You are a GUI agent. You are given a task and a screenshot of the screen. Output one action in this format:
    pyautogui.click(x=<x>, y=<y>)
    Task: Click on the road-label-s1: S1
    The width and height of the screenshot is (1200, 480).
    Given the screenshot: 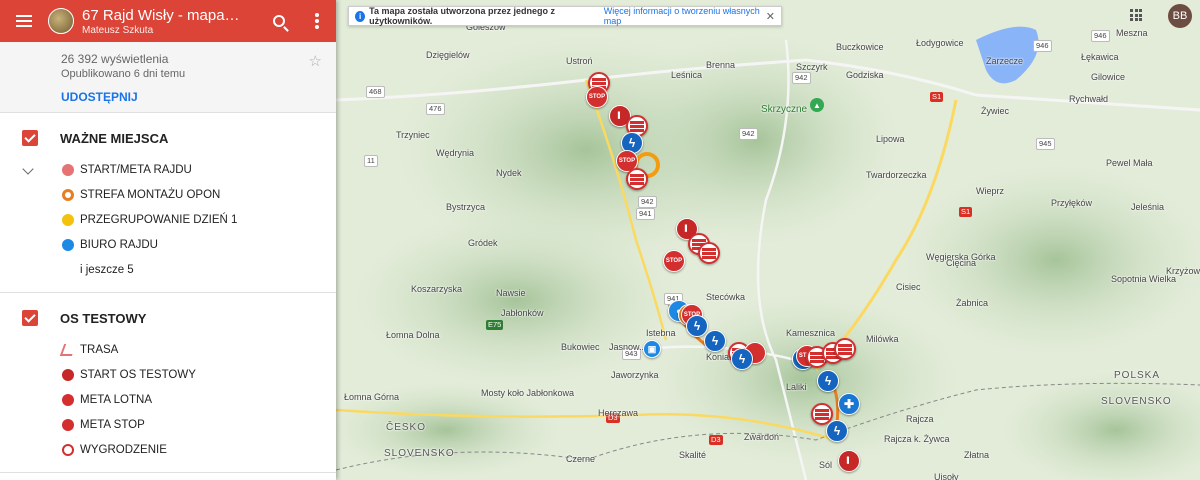 What is the action you would take?
    pyautogui.click(x=937, y=97)
    